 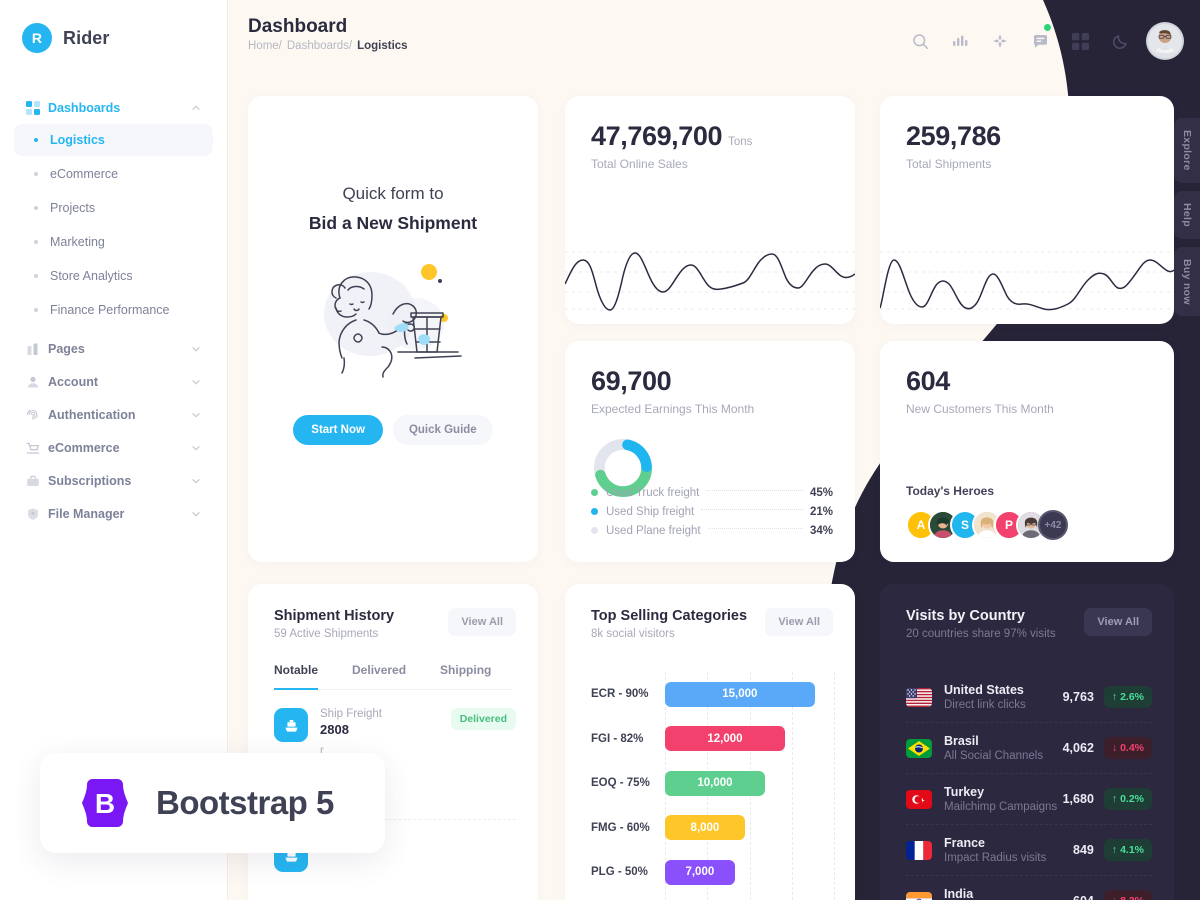 I want to click on start-now-button: Start Now, so click(x=338, y=430).